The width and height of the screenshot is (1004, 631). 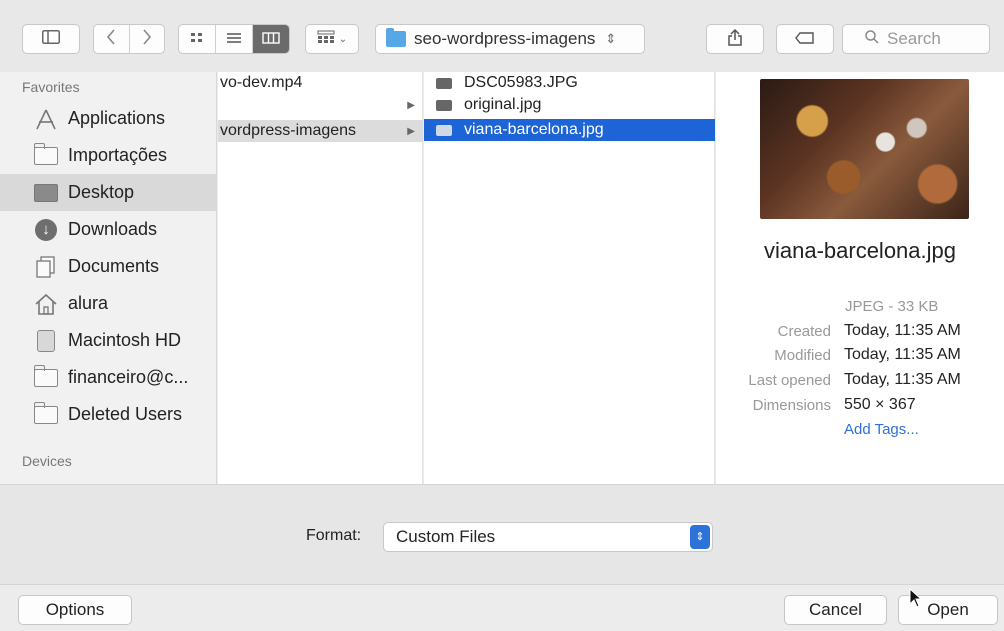 I want to click on sidebar-toggle-button, so click(x=51, y=39).